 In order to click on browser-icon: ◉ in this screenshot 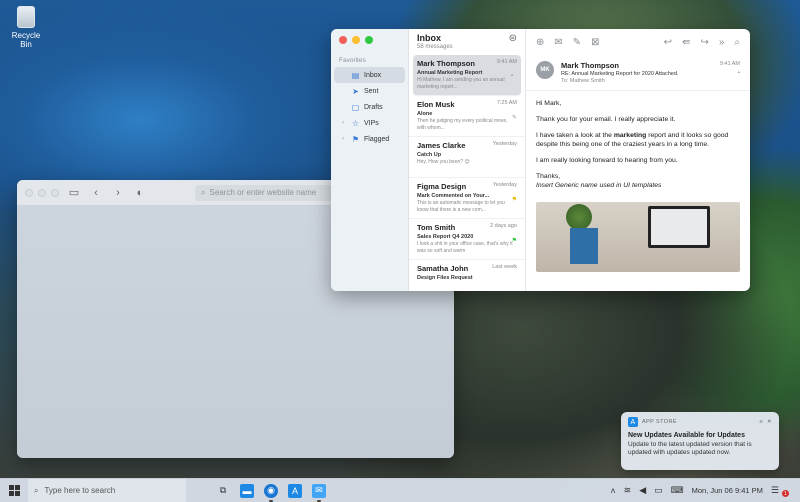, I will do `click(271, 492)`.